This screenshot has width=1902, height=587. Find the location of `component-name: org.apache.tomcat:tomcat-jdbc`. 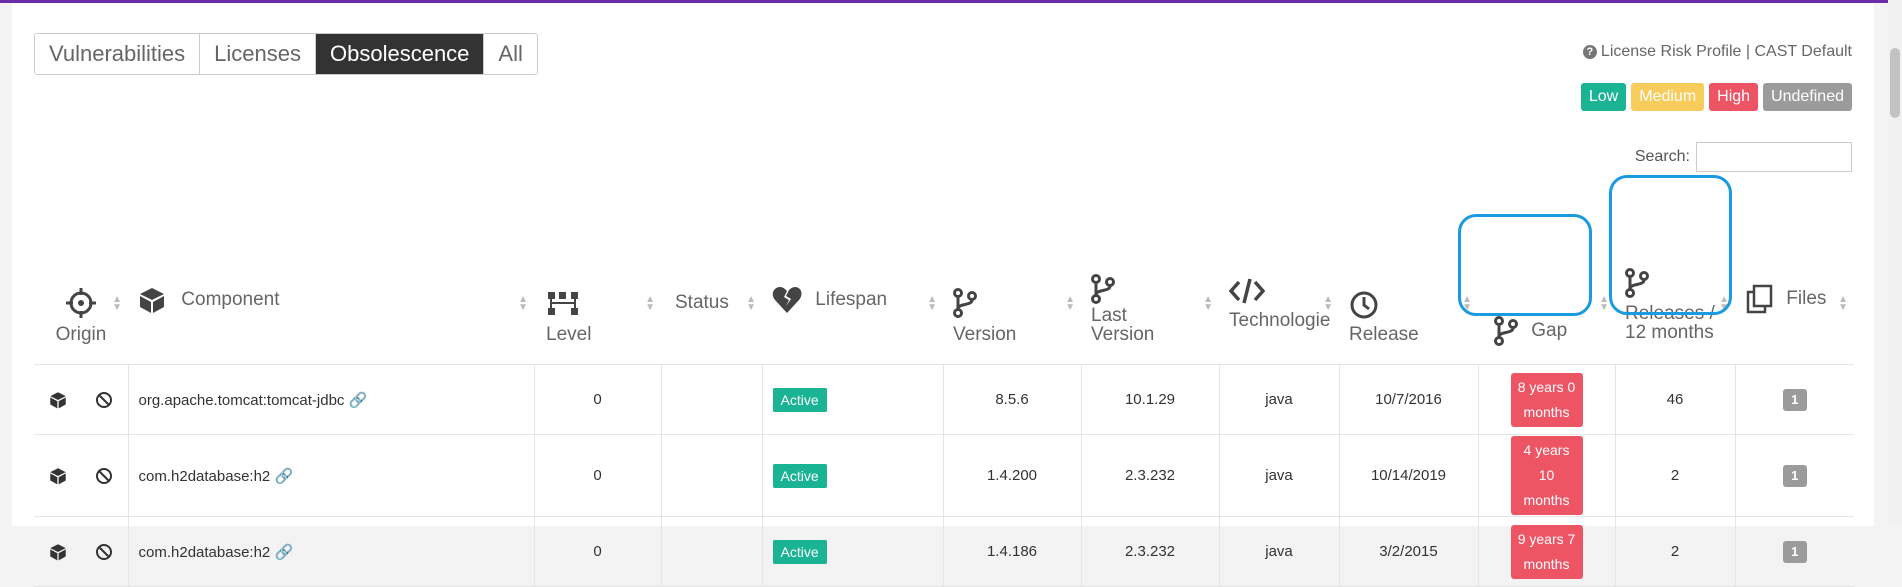

component-name: org.apache.tomcat:tomcat-jdbc is located at coordinates (241, 400).